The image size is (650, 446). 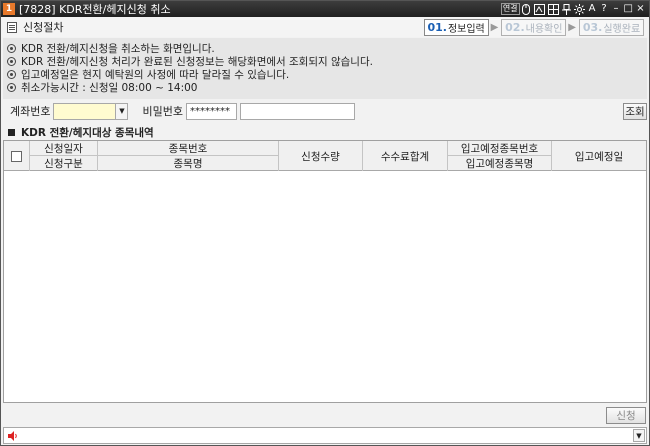 What do you see at coordinates (510, 9) in the screenshot?
I see `link-icon: 연결` at bounding box center [510, 9].